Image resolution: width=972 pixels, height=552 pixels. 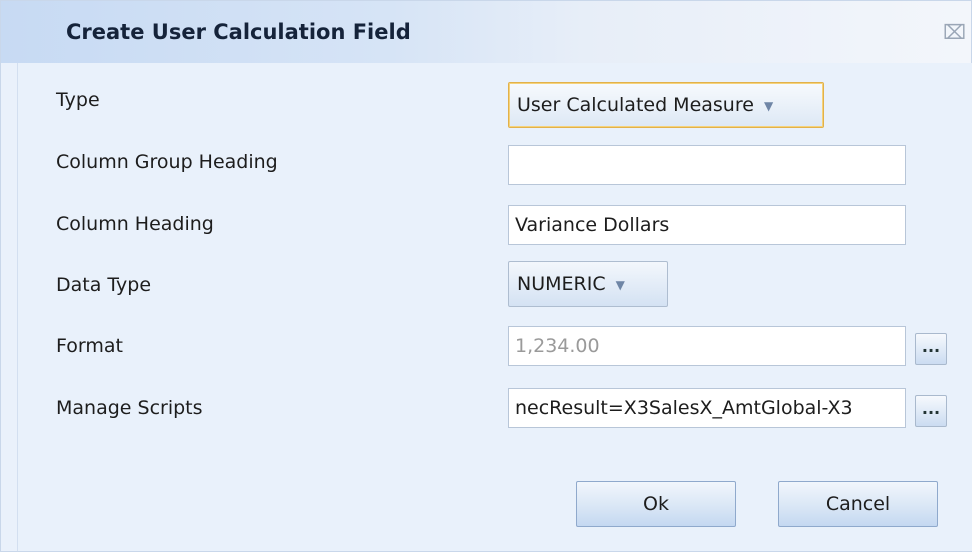 I want to click on cancel-button: Cancel, so click(x=858, y=504).